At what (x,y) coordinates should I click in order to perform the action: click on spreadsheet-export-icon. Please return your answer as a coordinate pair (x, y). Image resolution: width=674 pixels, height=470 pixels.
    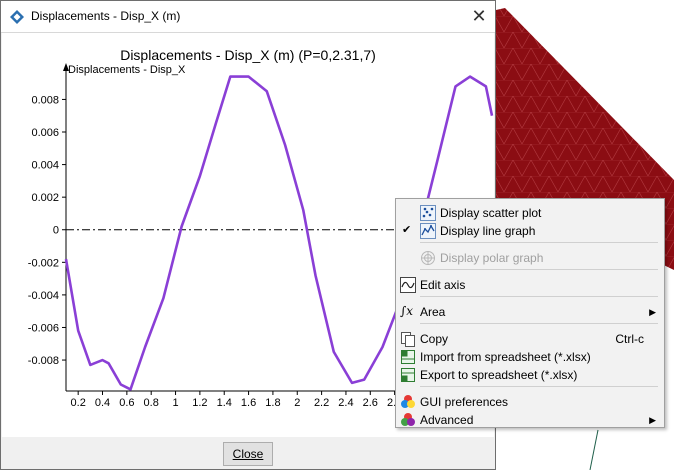
    Looking at the image, I should click on (408, 375).